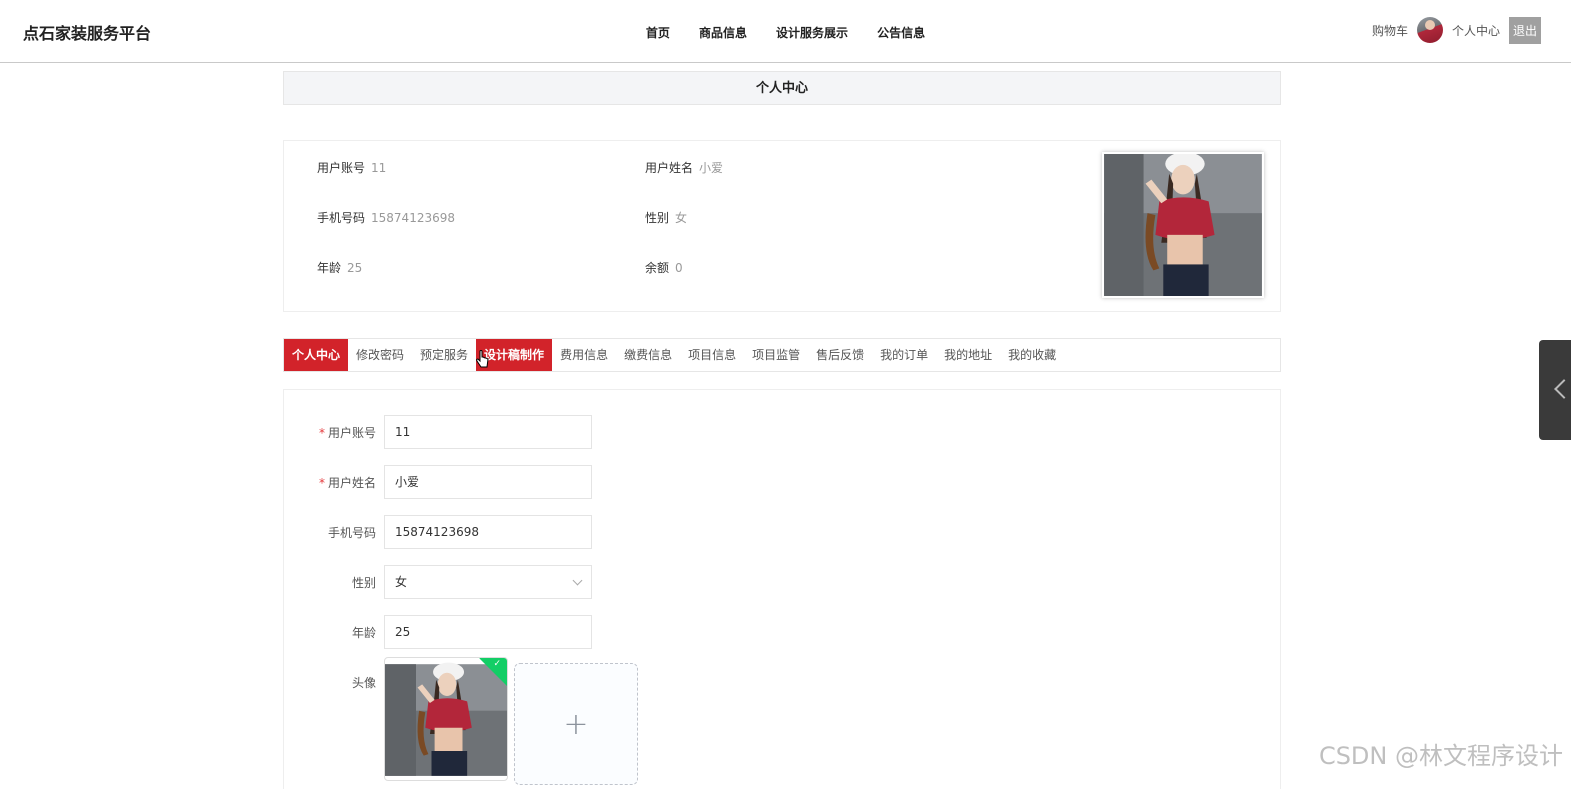 The height and width of the screenshot is (789, 1571). What do you see at coordinates (669, 168) in the screenshot?
I see `profile-name-label: 用户姓名` at bounding box center [669, 168].